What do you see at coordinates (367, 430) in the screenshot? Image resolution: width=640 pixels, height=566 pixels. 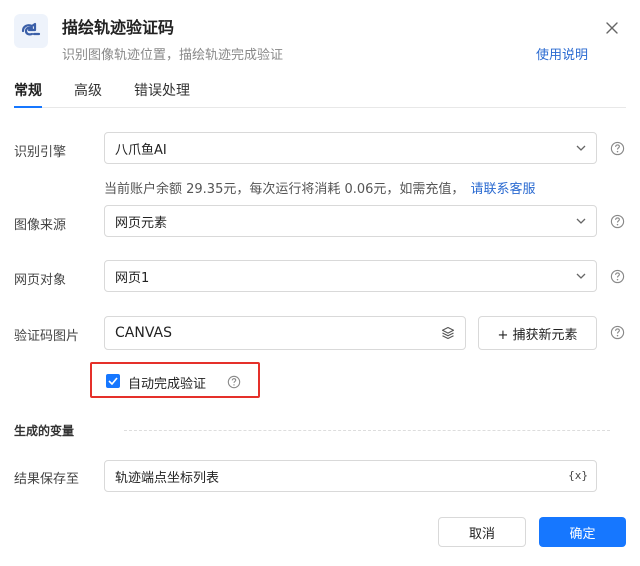 I see `section-divider` at bounding box center [367, 430].